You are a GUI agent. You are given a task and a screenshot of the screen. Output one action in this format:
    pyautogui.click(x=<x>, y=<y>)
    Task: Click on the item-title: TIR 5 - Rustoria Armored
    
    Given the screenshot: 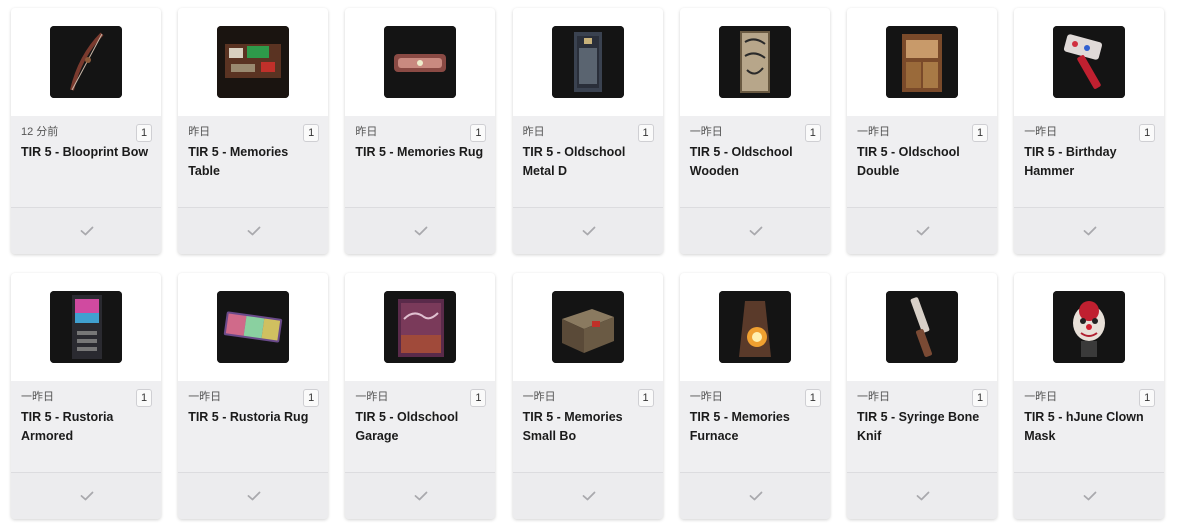 What is the action you would take?
    pyautogui.click(x=67, y=426)
    